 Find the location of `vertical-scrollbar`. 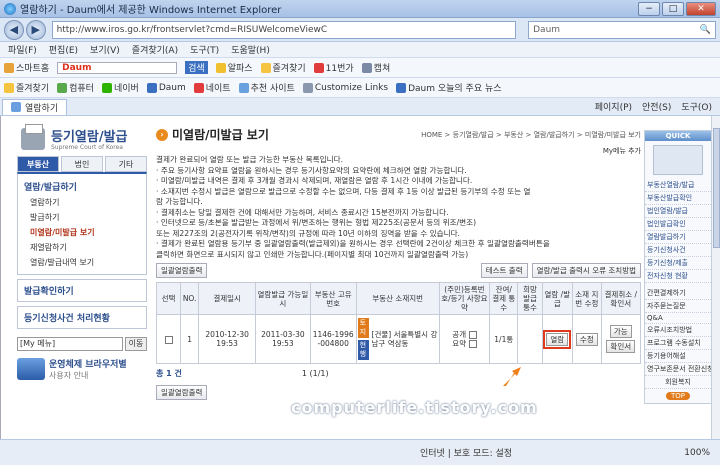

vertical-scrollbar is located at coordinates (715, 277).